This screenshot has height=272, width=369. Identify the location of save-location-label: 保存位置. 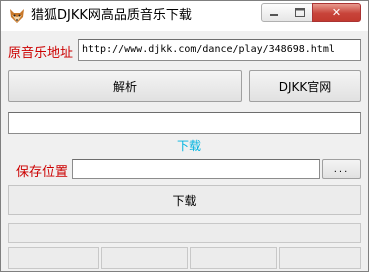
(42, 172).